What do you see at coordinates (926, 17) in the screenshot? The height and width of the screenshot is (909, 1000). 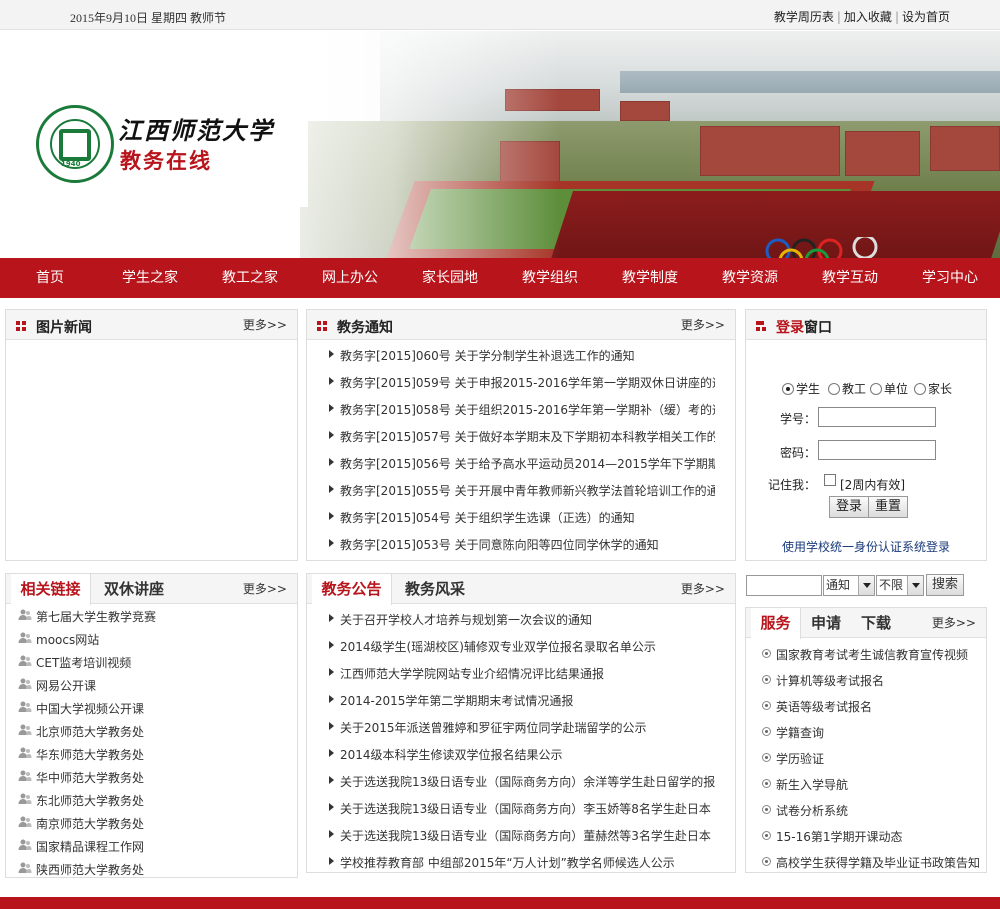 I see `link-set-homepage: 设为首页` at bounding box center [926, 17].